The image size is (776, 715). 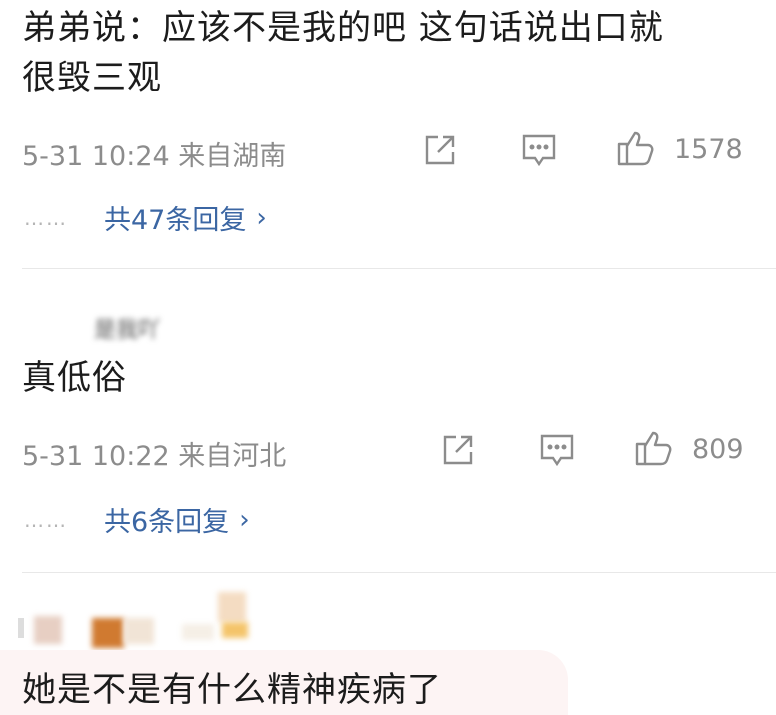 What do you see at coordinates (167, 522) in the screenshot?
I see `view-replies-label: 共6条回复` at bounding box center [167, 522].